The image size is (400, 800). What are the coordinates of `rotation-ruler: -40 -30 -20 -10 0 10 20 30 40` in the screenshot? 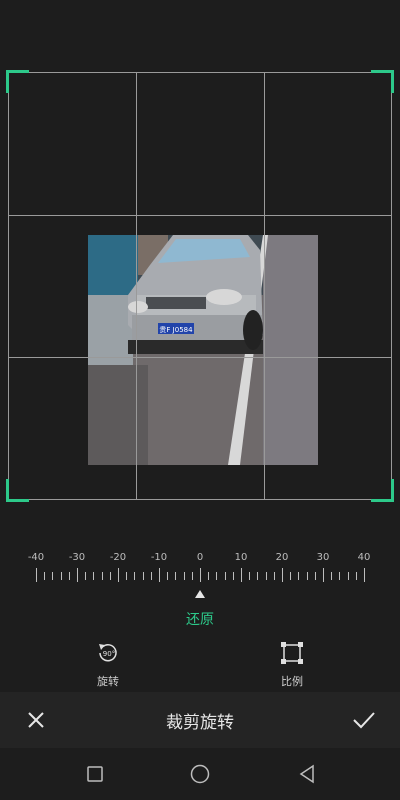 It's located at (200, 572).